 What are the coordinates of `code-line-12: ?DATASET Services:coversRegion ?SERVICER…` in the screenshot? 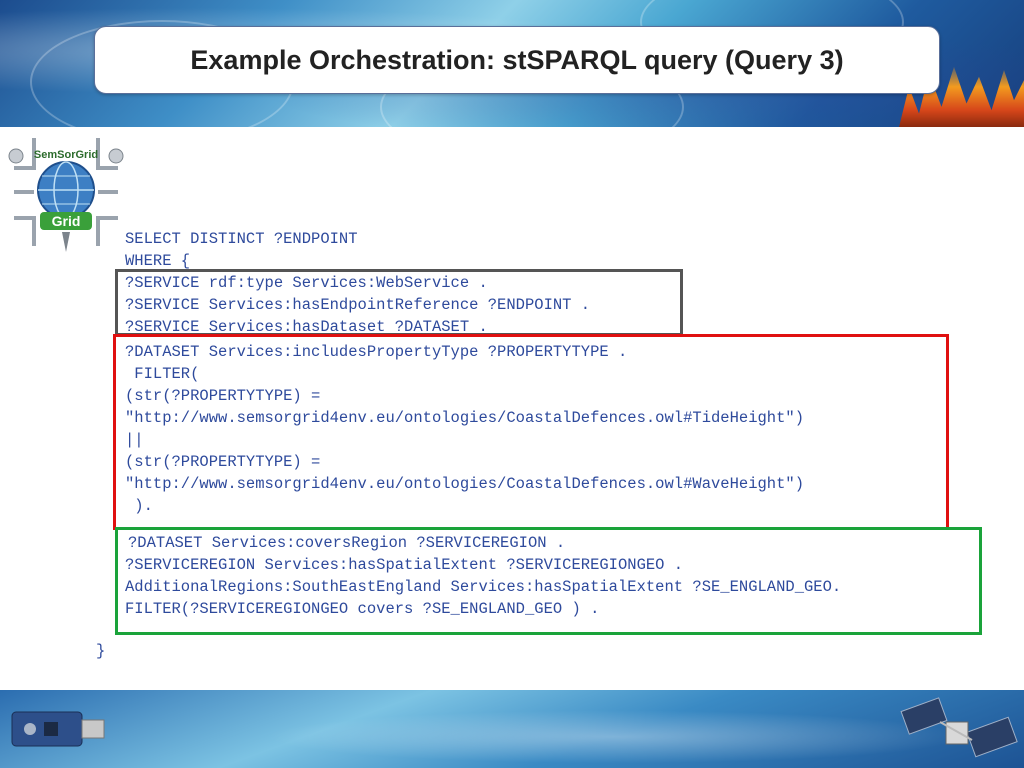 It's located at (347, 543).